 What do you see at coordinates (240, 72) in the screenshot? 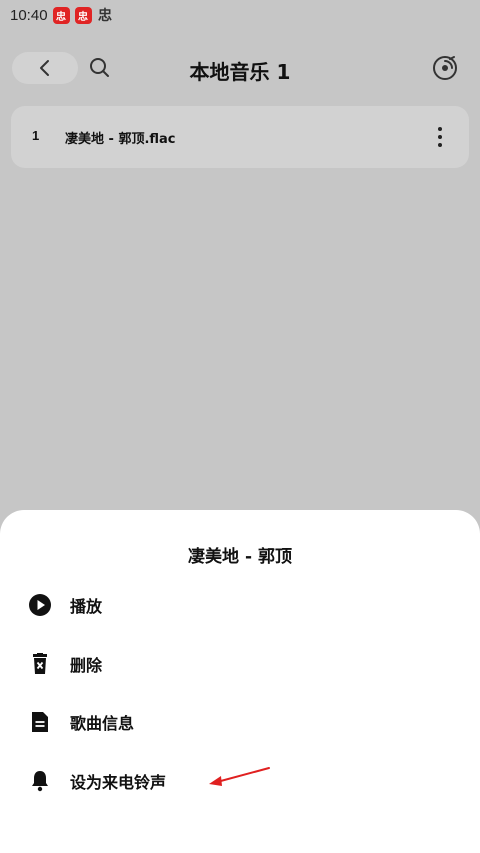
I see `page-title: 本地音乐 1` at bounding box center [240, 72].